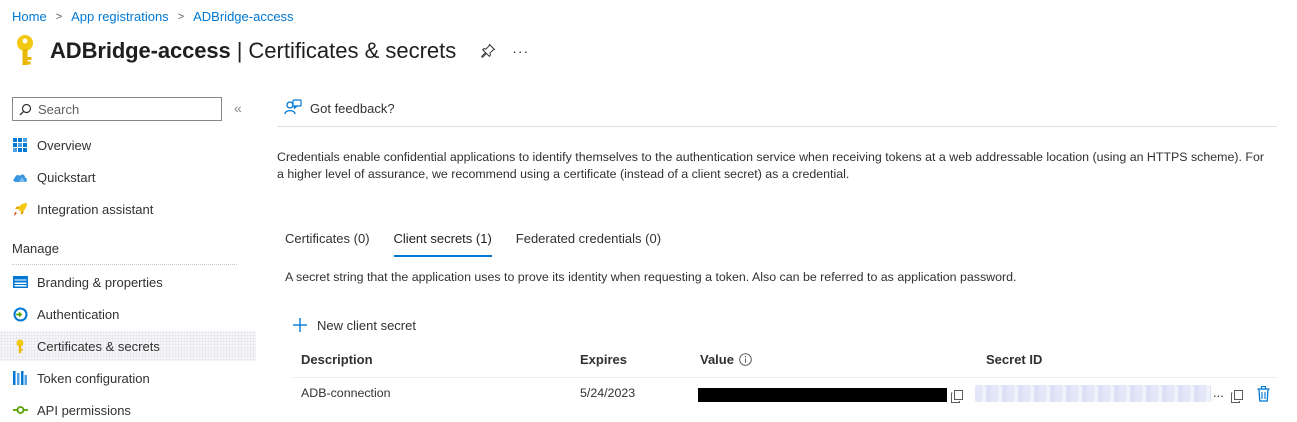 The image size is (1297, 422). What do you see at coordinates (1093, 393) in the screenshot?
I see `secret-id-redacted` at bounding box center [1093, 393].